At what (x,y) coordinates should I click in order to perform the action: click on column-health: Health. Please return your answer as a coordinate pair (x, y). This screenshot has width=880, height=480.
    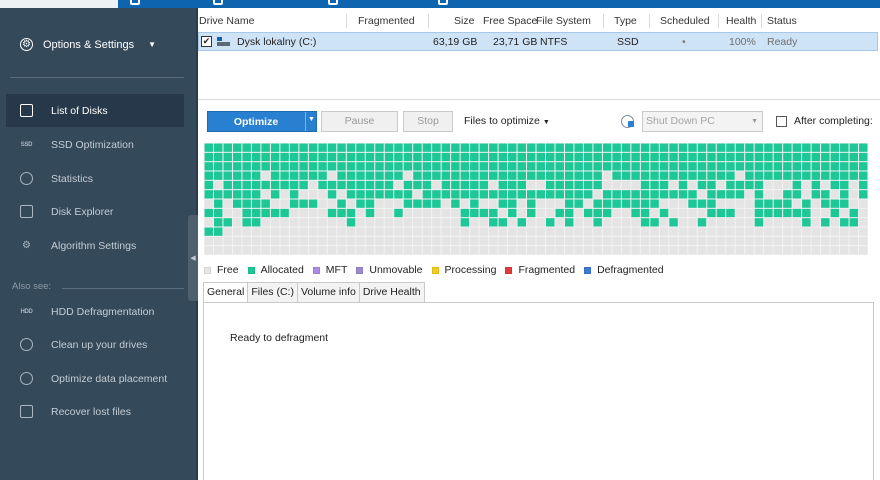
    Looking at the image, I should click on (741, 21).